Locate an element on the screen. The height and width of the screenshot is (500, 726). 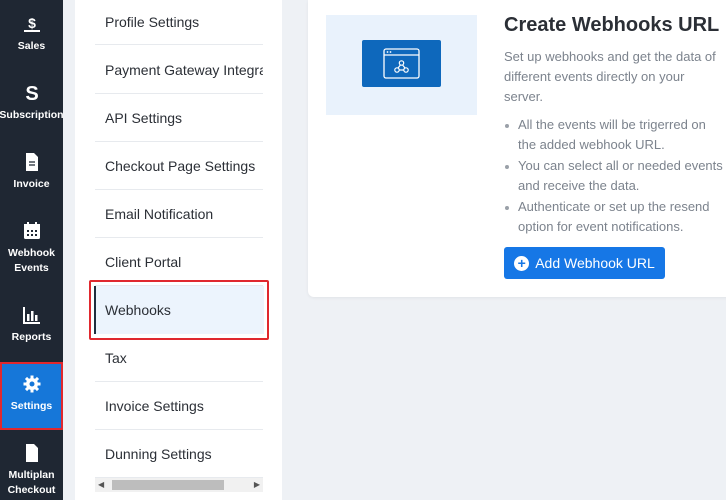
add-webhook-url-label: Add Webhook URL is located at coordinates (595, 263).